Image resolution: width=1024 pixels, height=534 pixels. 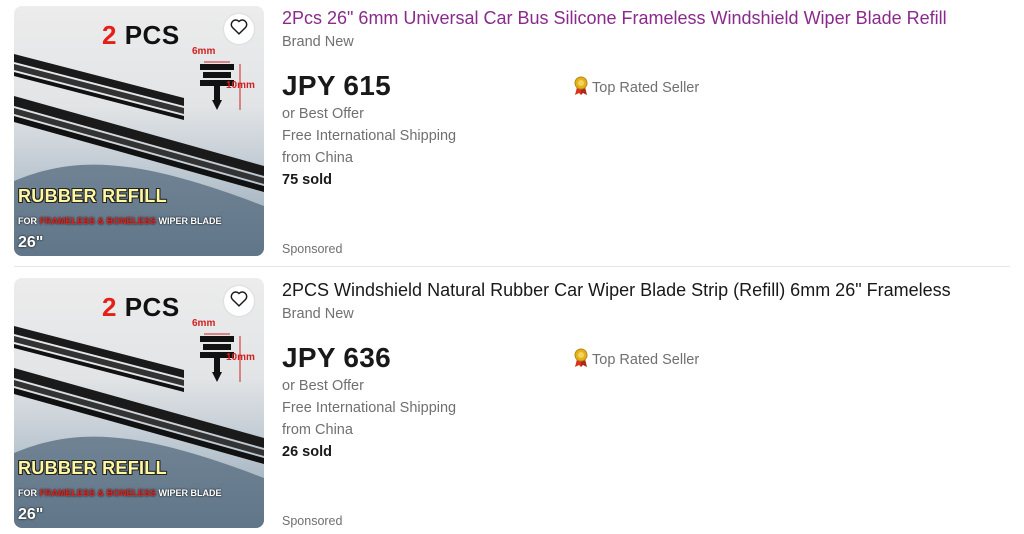 I want to click on item-price: JPY 636, so click(x=337, y=357).